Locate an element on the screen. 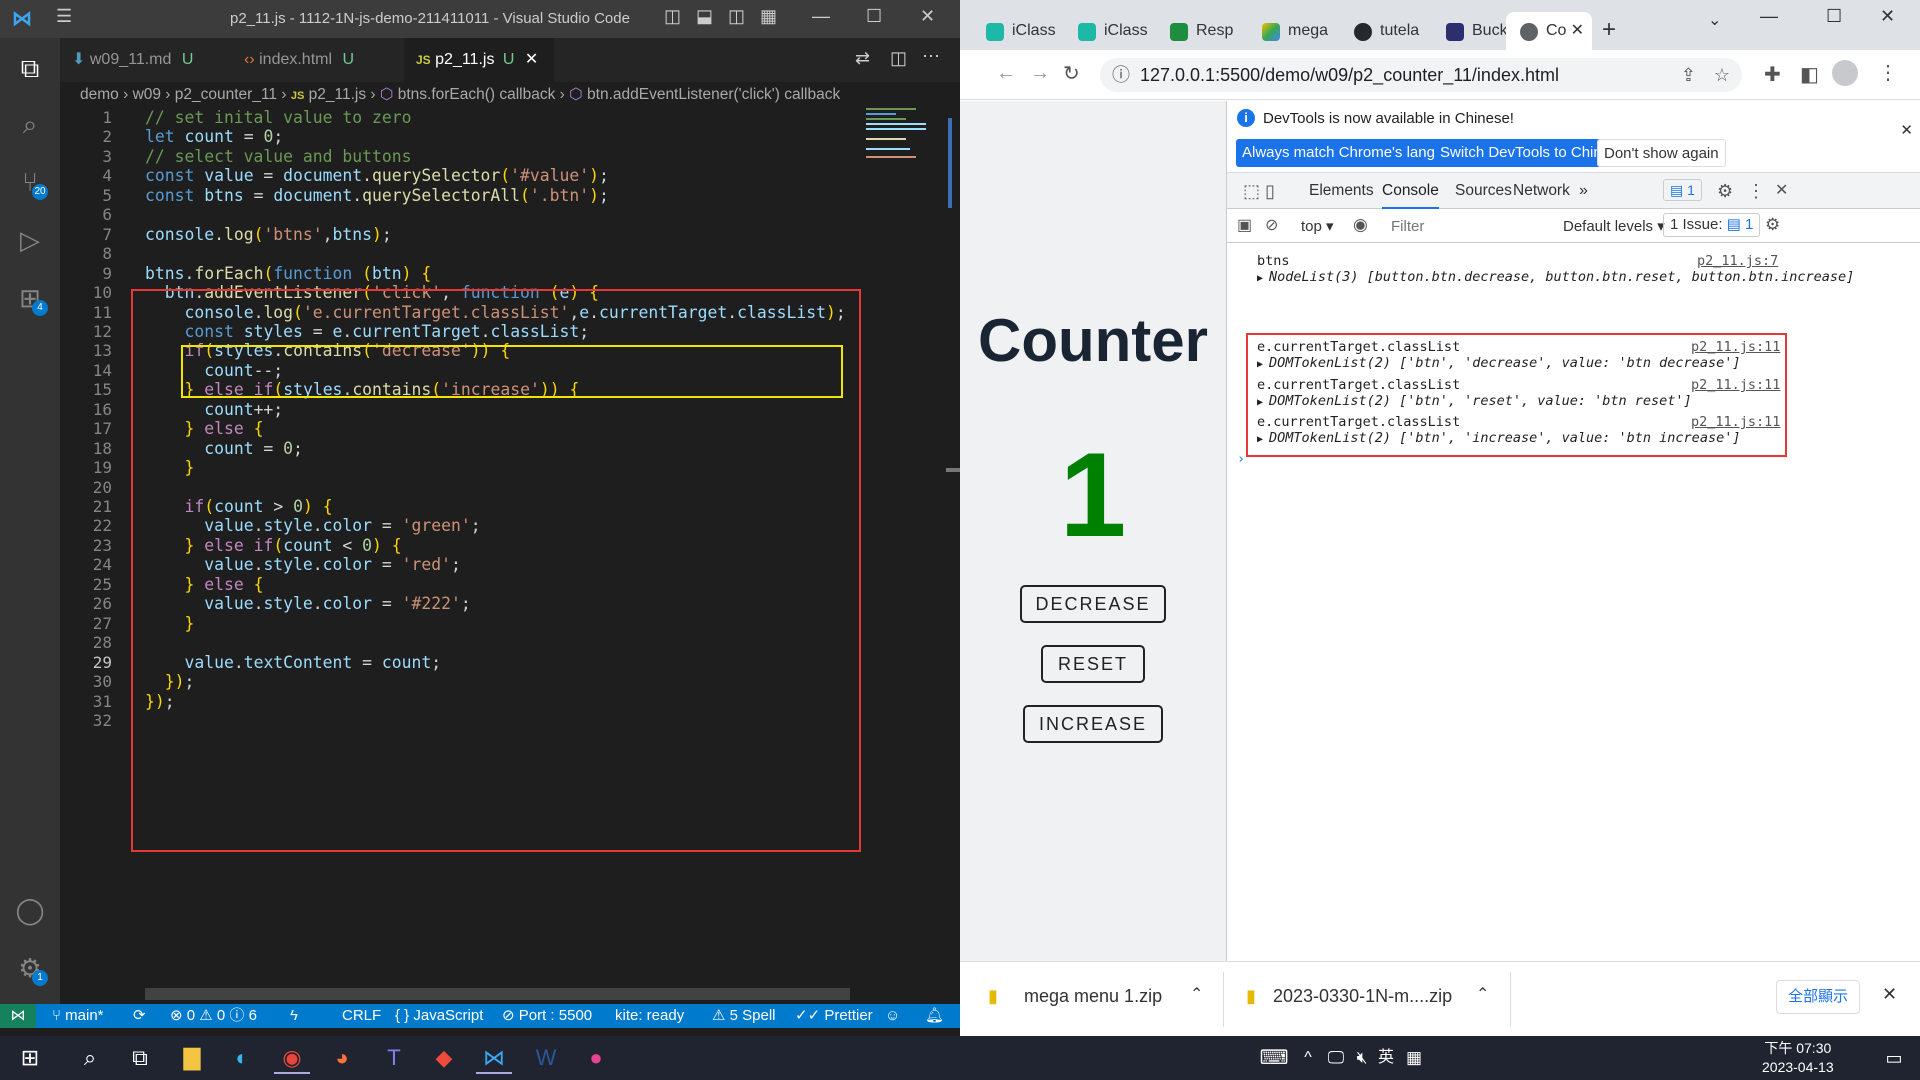  browser-tab: tutela is located at coordinates (1385, 31).